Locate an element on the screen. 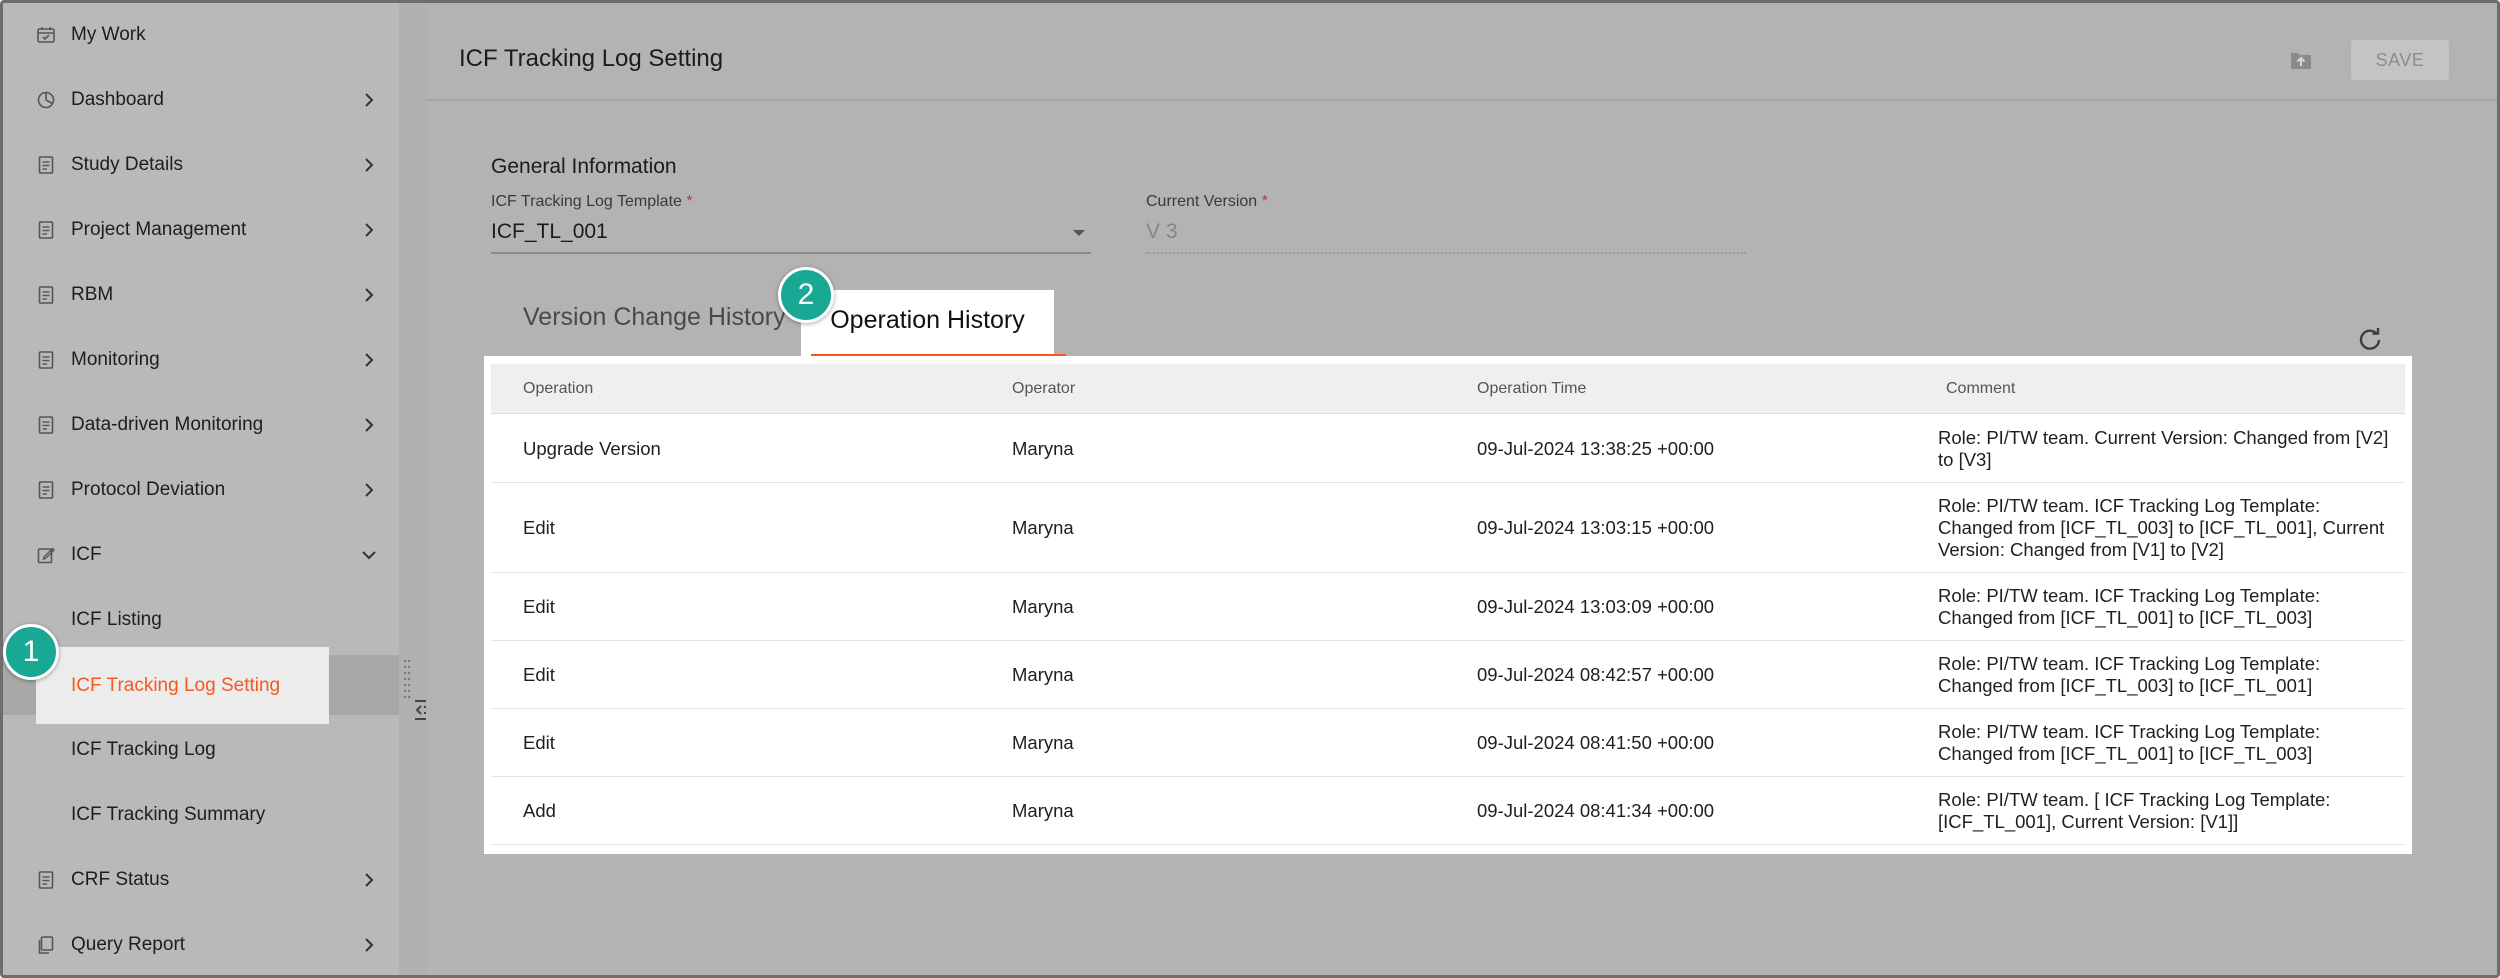 The width and height of the screenshot is (2500, 978). sidebar-item-icf-listing: ICF Listing is located at coordinates (201, 620).